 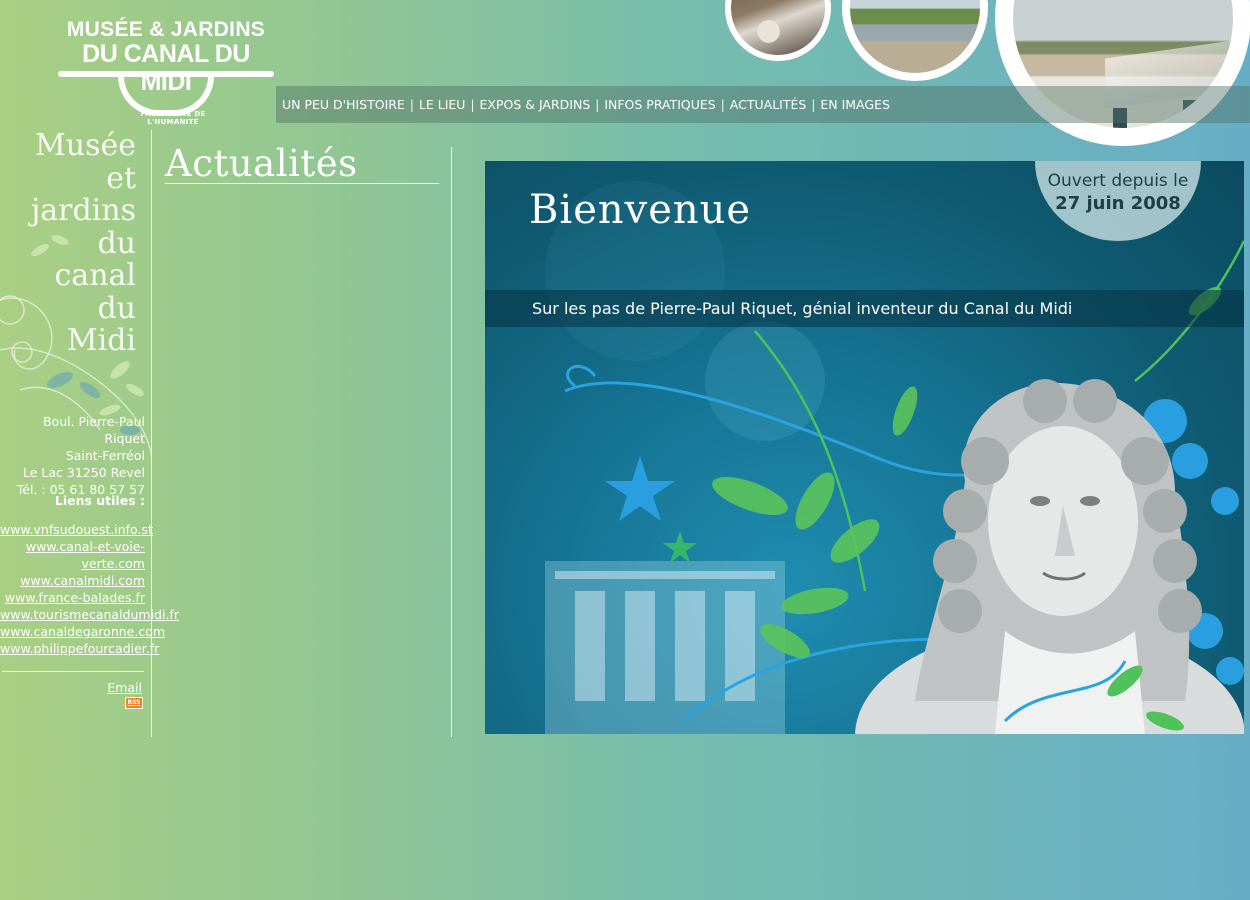 I want to click on sidebar-divider, so click(x=73, y=671).